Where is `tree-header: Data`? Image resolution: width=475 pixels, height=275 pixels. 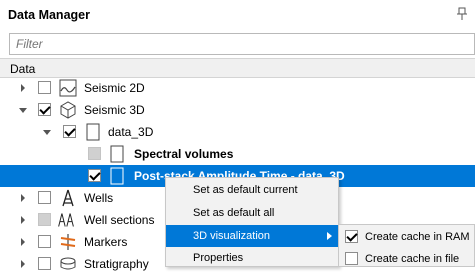 tree-header: Data is located at coordinates (237, 68).